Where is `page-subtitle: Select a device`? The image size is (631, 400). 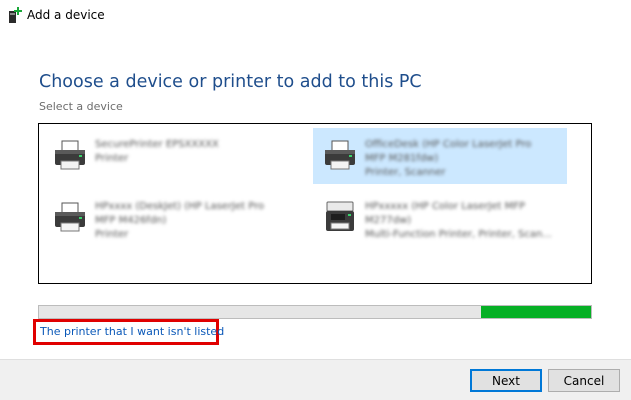
page-subtitle: Select a device is located at coordinates (81, 106).